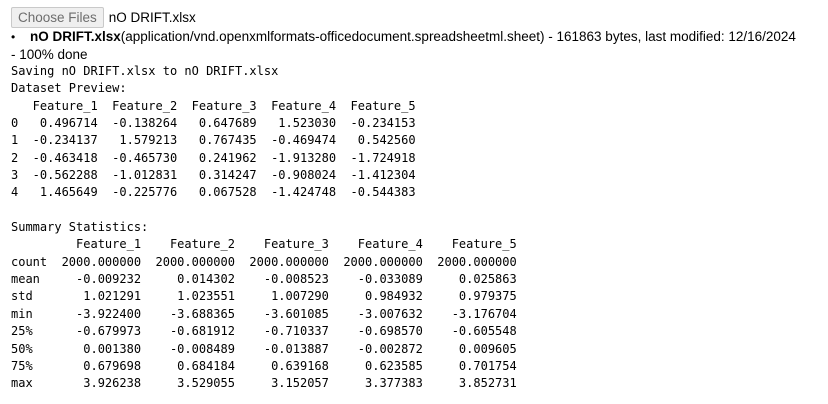  Describe the element at coordinates (75, 36) in the screenshot. I see `uploaded-file-name: nO DRIFT.xlsx` at that location.